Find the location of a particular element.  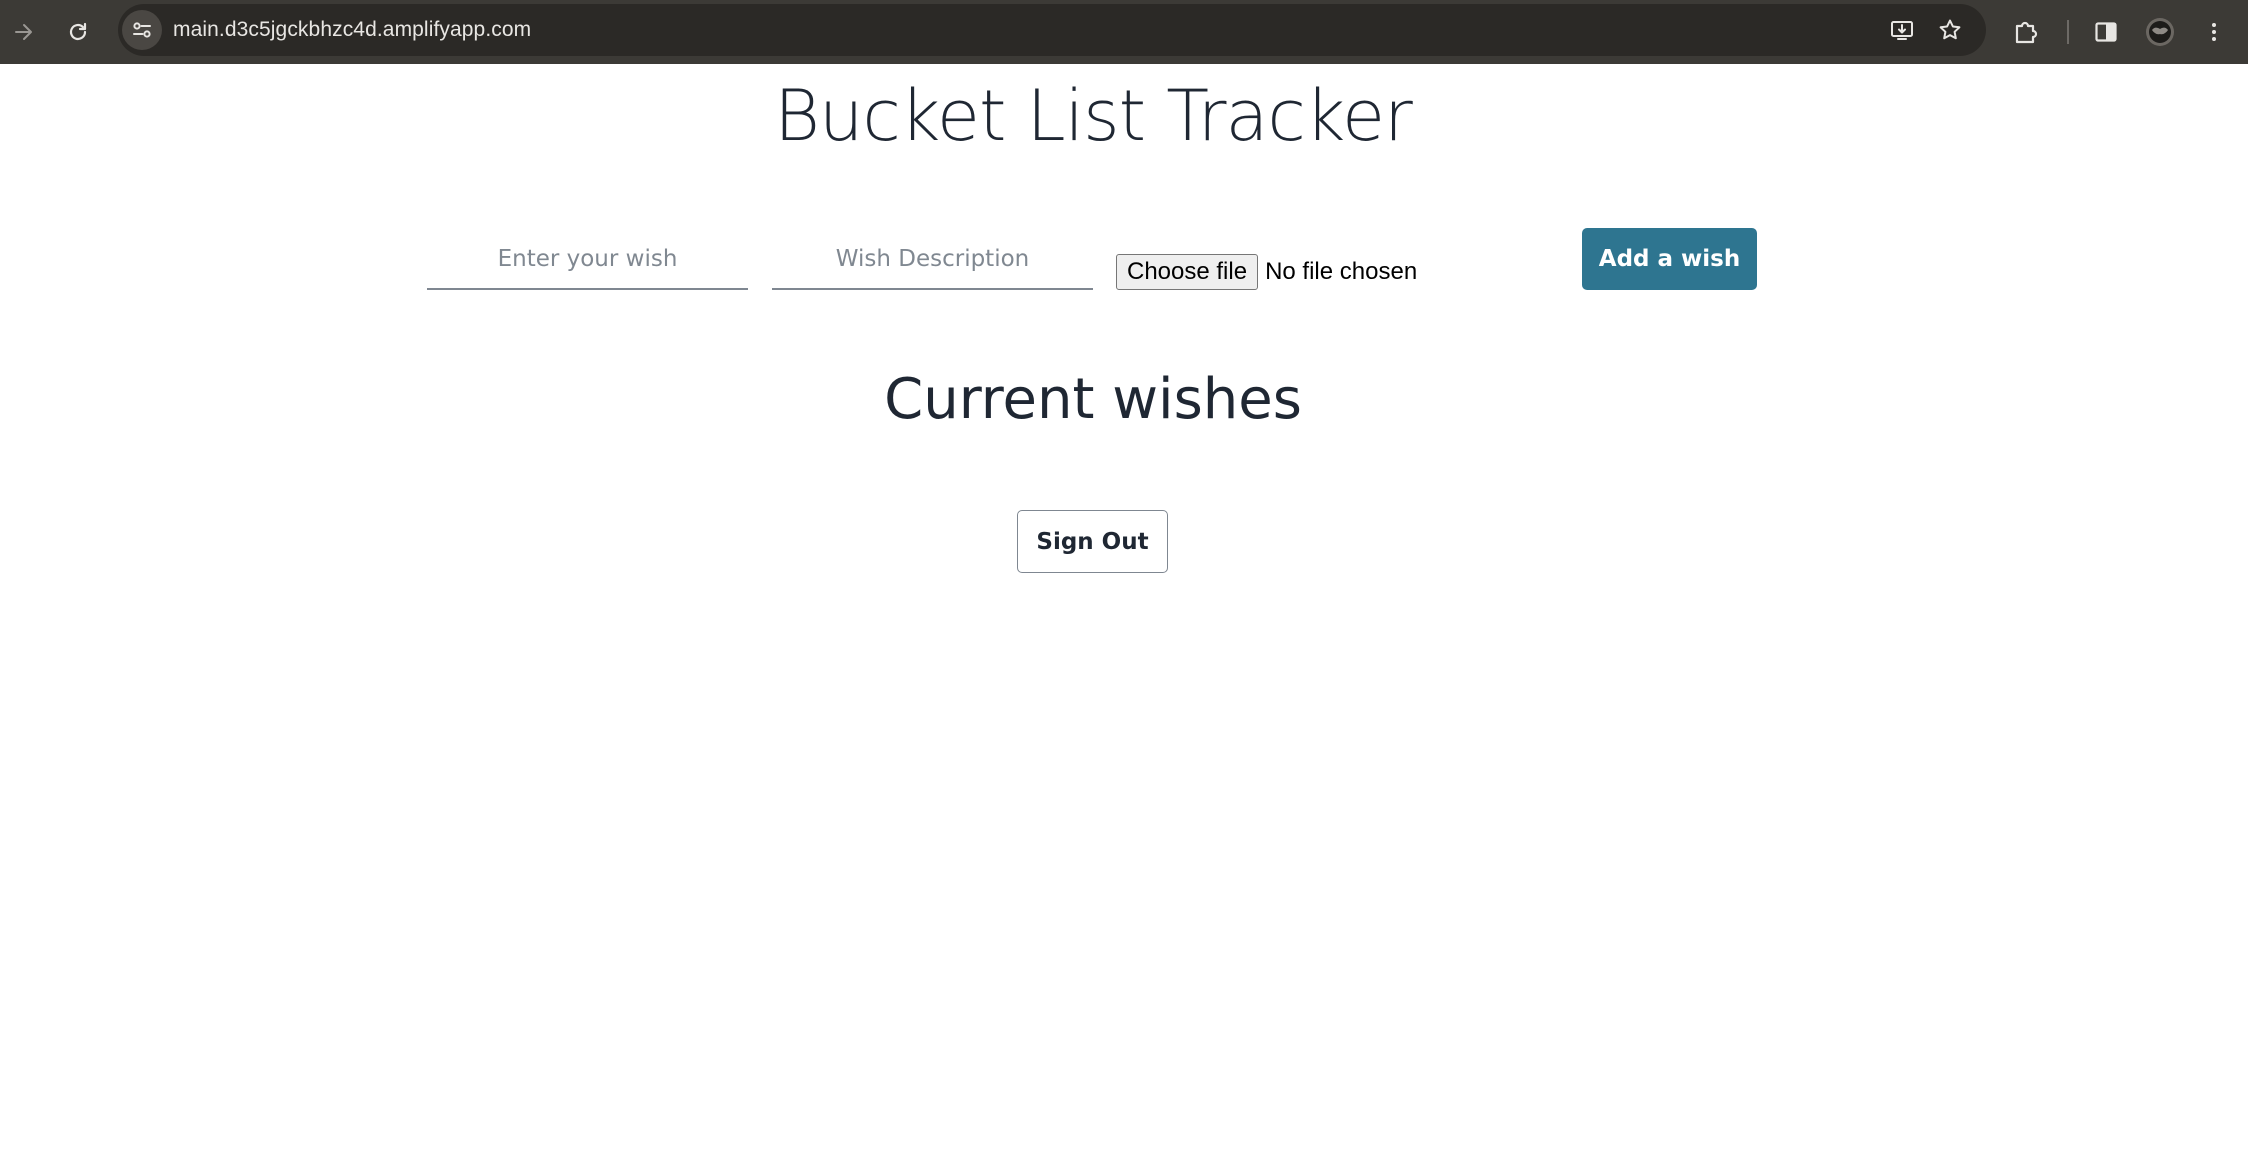

choose-file-button: Choose file is located at coordinates (1187, 272).